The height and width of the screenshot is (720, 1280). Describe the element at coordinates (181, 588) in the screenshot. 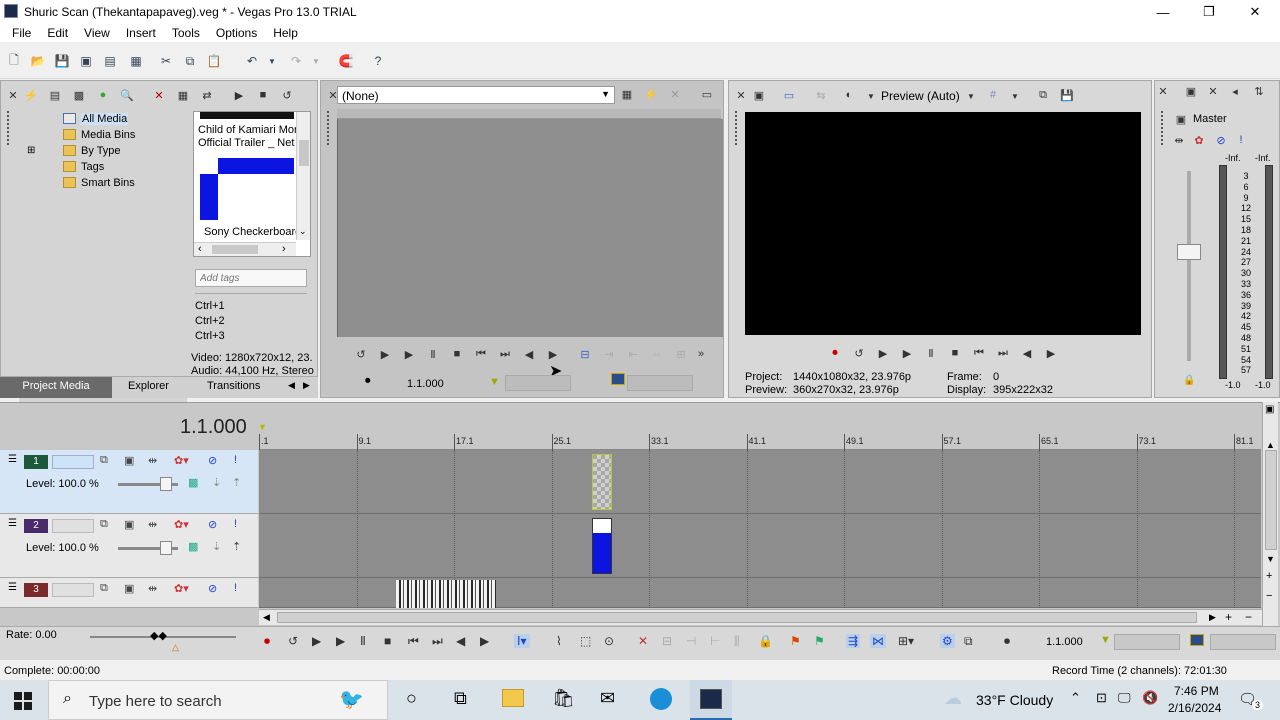

I see `track-3-fx-icon: ✿▾` at that location.